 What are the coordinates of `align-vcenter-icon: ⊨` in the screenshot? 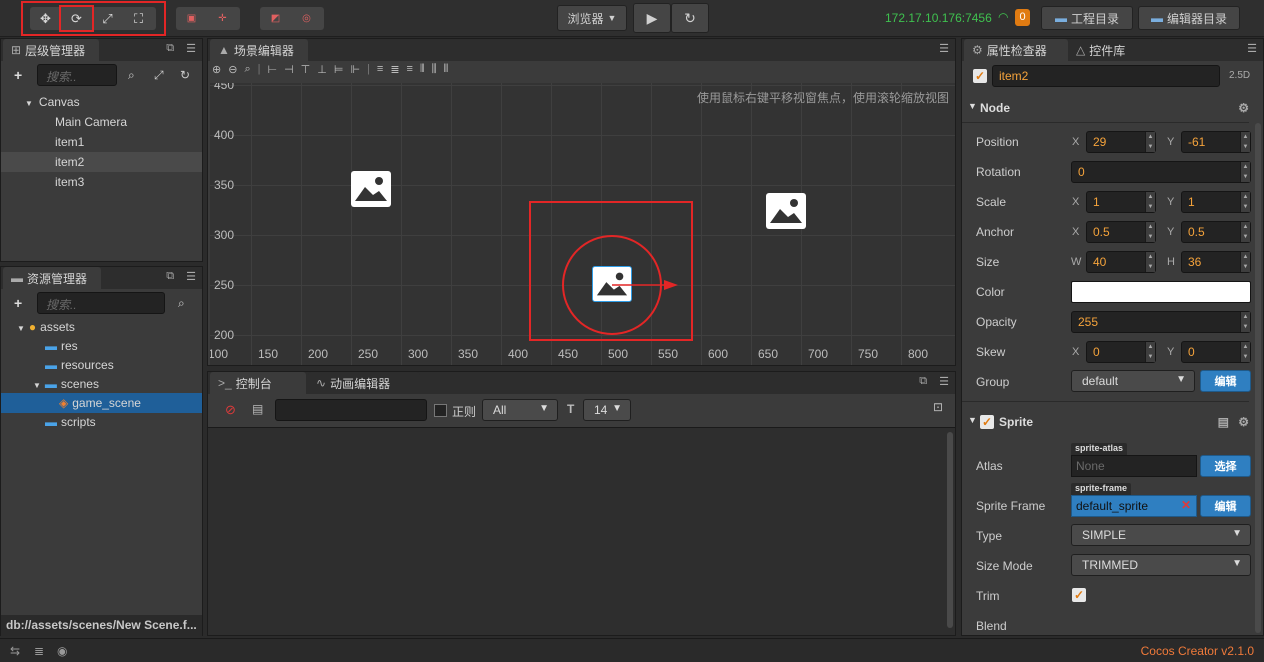 It's located at (339, 69).